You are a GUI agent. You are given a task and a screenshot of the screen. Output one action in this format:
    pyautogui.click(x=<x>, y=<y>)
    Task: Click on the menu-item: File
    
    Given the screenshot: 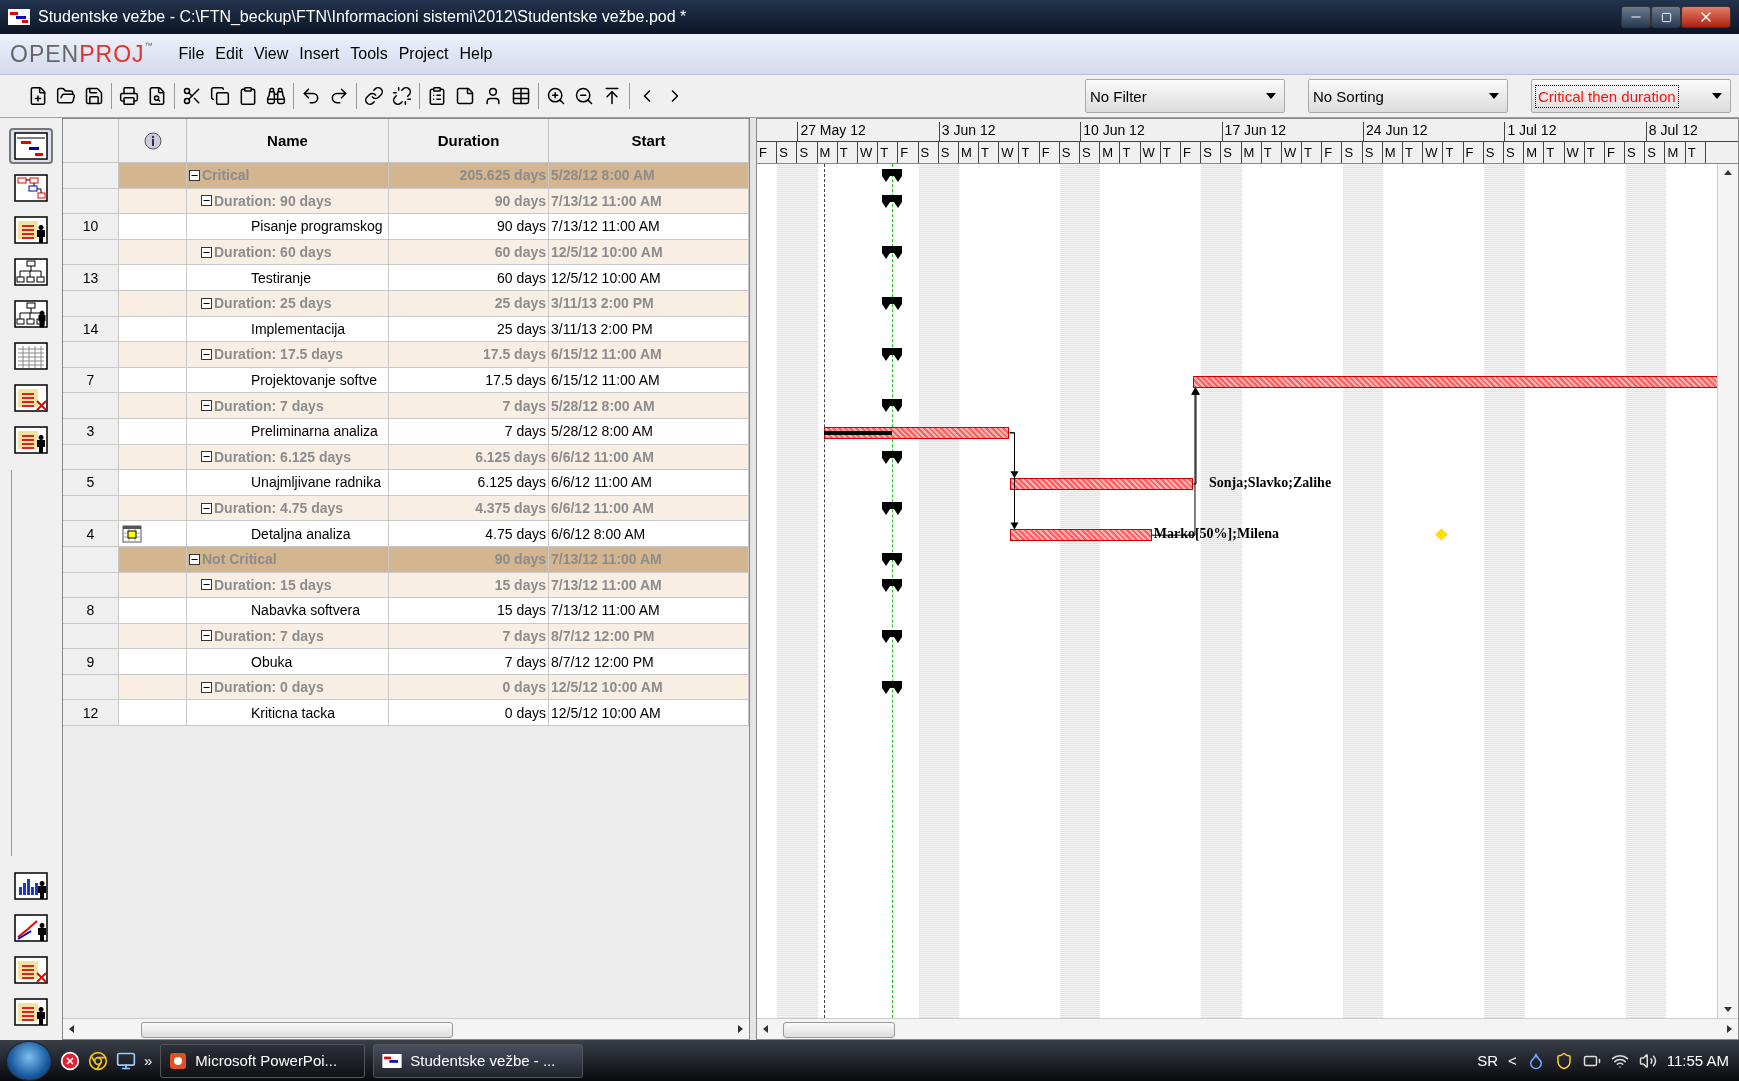 What is the action you would take?
    pyautogui.click(x=191, y=54)
    